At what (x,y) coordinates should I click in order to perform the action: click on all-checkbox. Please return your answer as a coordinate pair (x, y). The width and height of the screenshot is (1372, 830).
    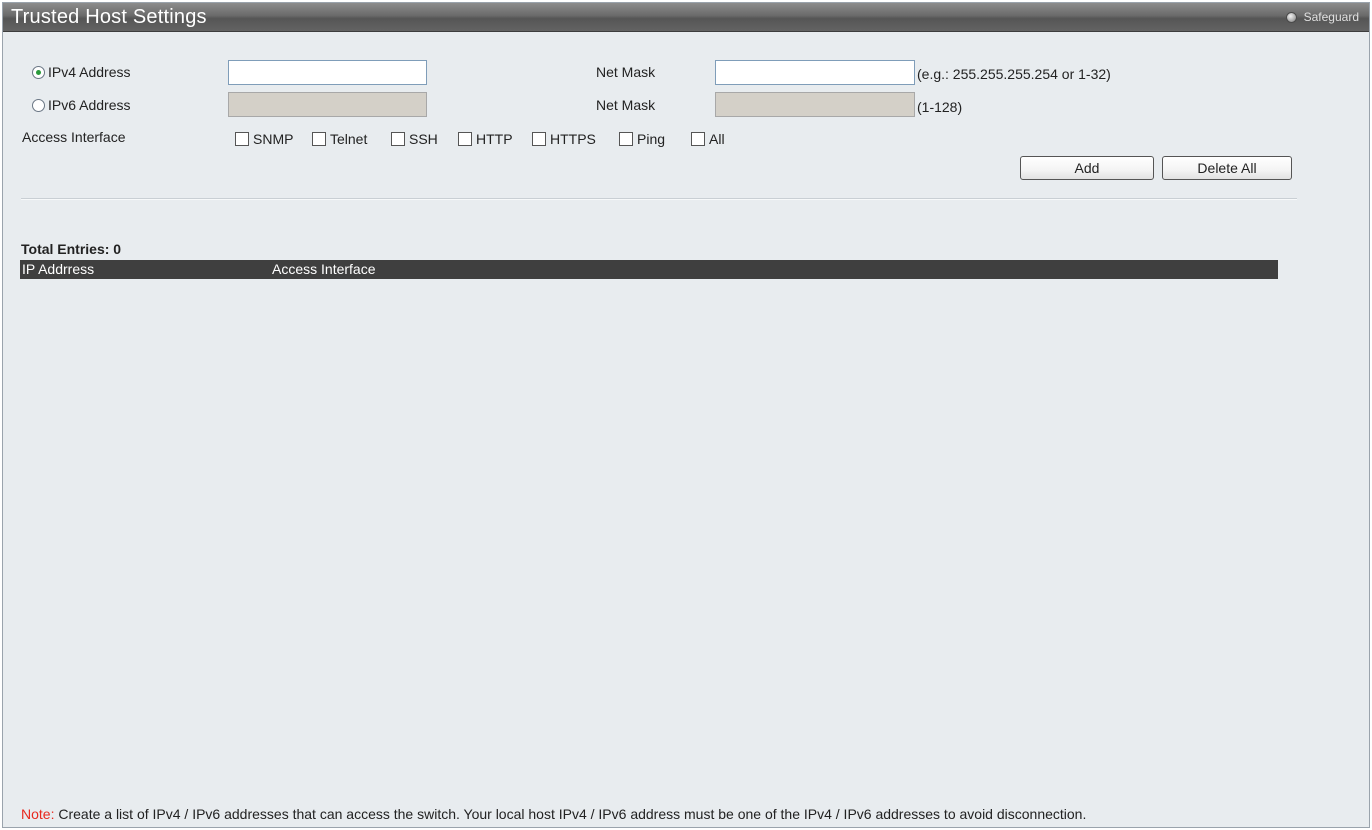
    Looking at the image, I should click on (698, 139).